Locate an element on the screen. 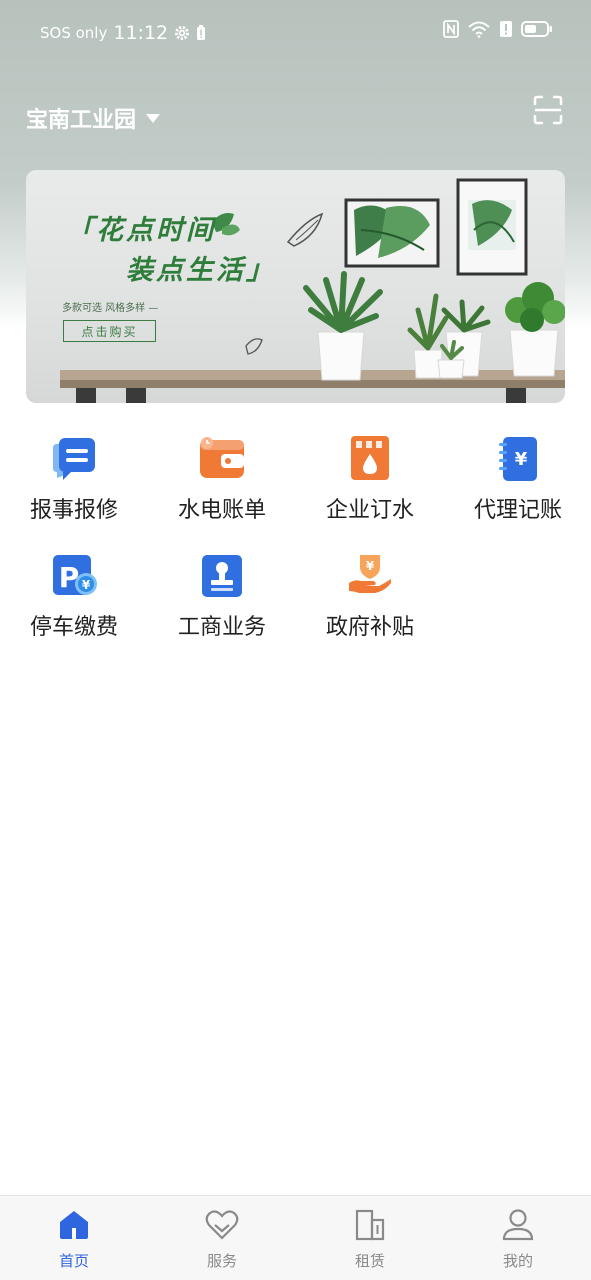 The image size is (591, 1280). caret-down-icon is located at coordinates (153, 118).